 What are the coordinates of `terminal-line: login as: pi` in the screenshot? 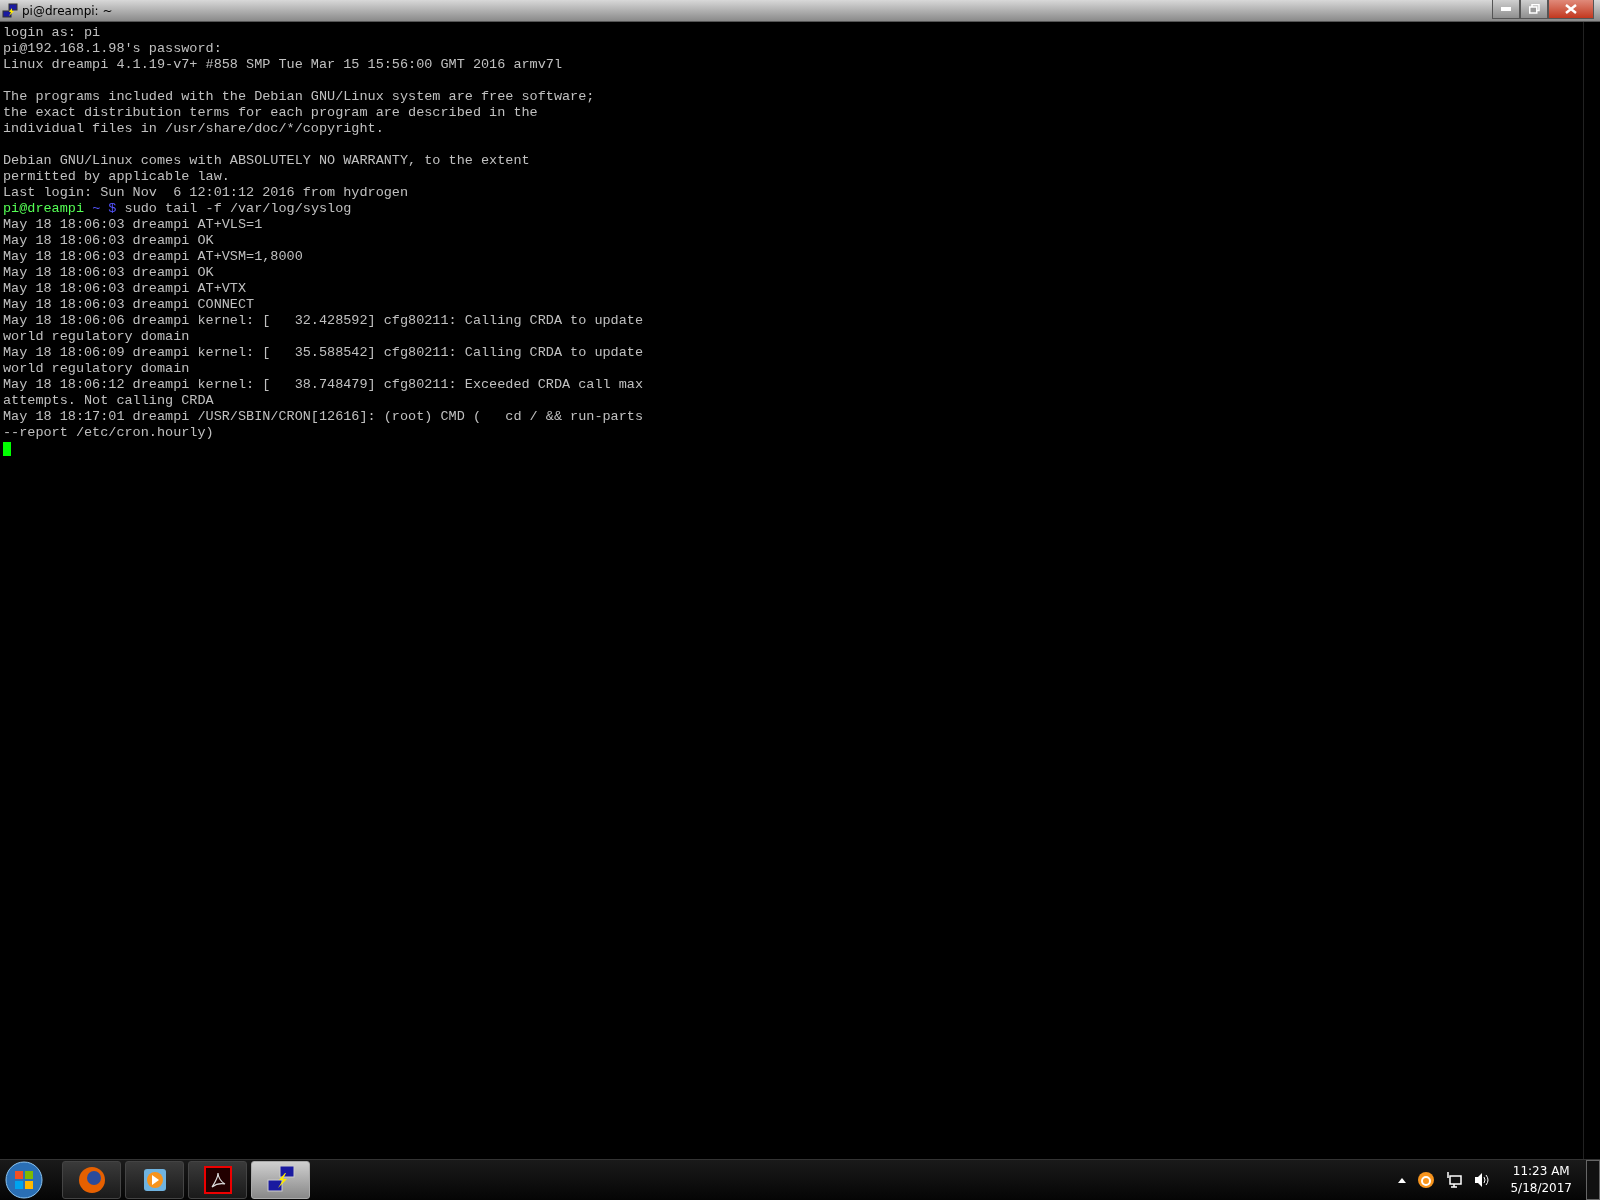 It's located at (52, 32).